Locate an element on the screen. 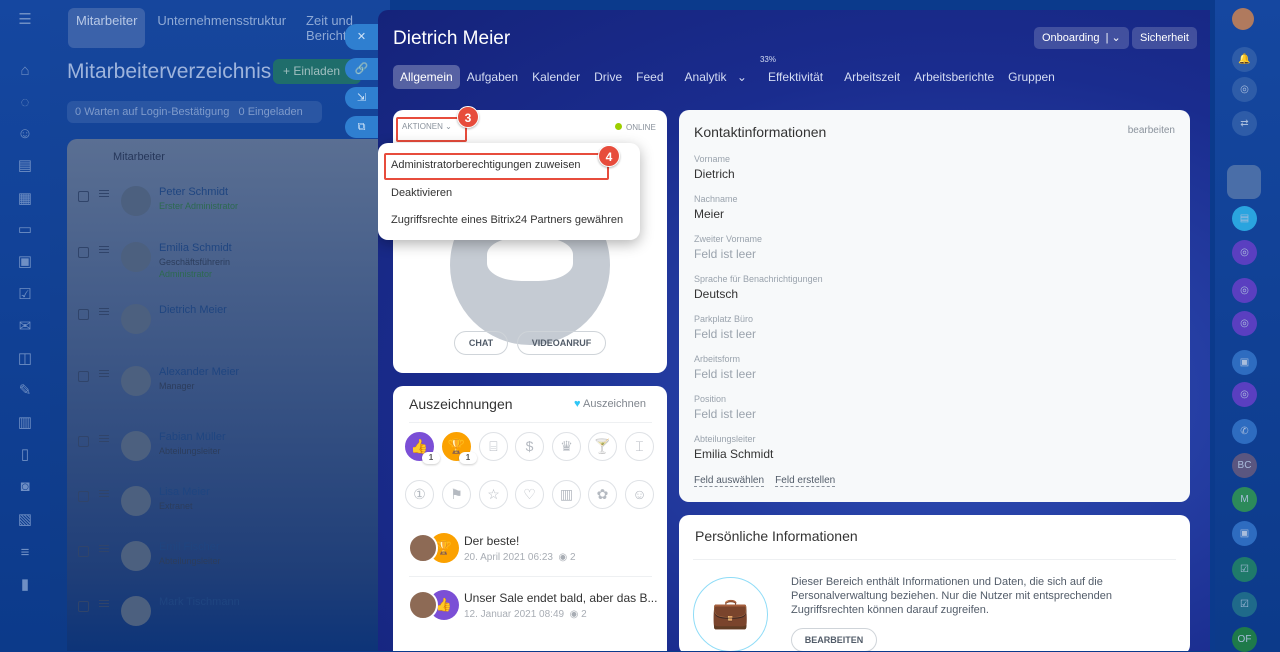 Image resolution: width=1280 pixels, height=652 pixels. smile-icon: ☺ is located at coordinates (639, 494).